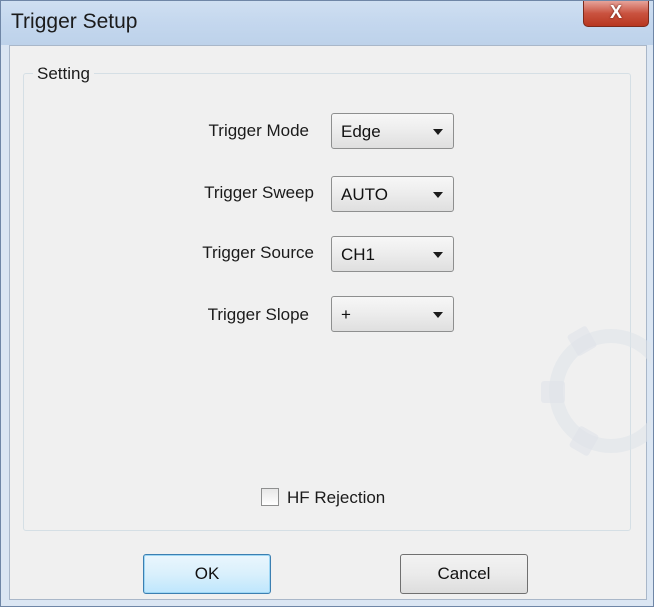 The height and width of the screenshot is (607, 654). What do you see at coordinates (361, 131) in the screenshot?
I see `trigger-mode-value: Edge` at bounding box center [361, 131].